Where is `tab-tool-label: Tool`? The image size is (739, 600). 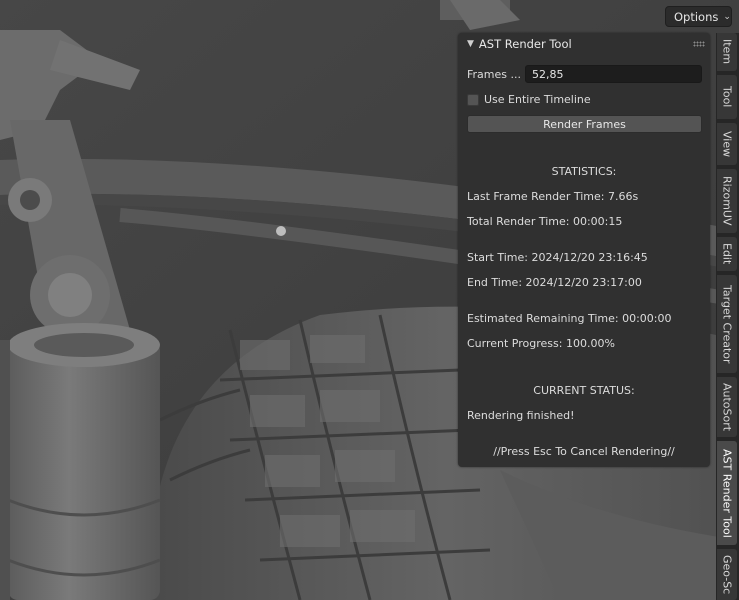
tab-tool-label: Tool is located at coordinates (727, 97).